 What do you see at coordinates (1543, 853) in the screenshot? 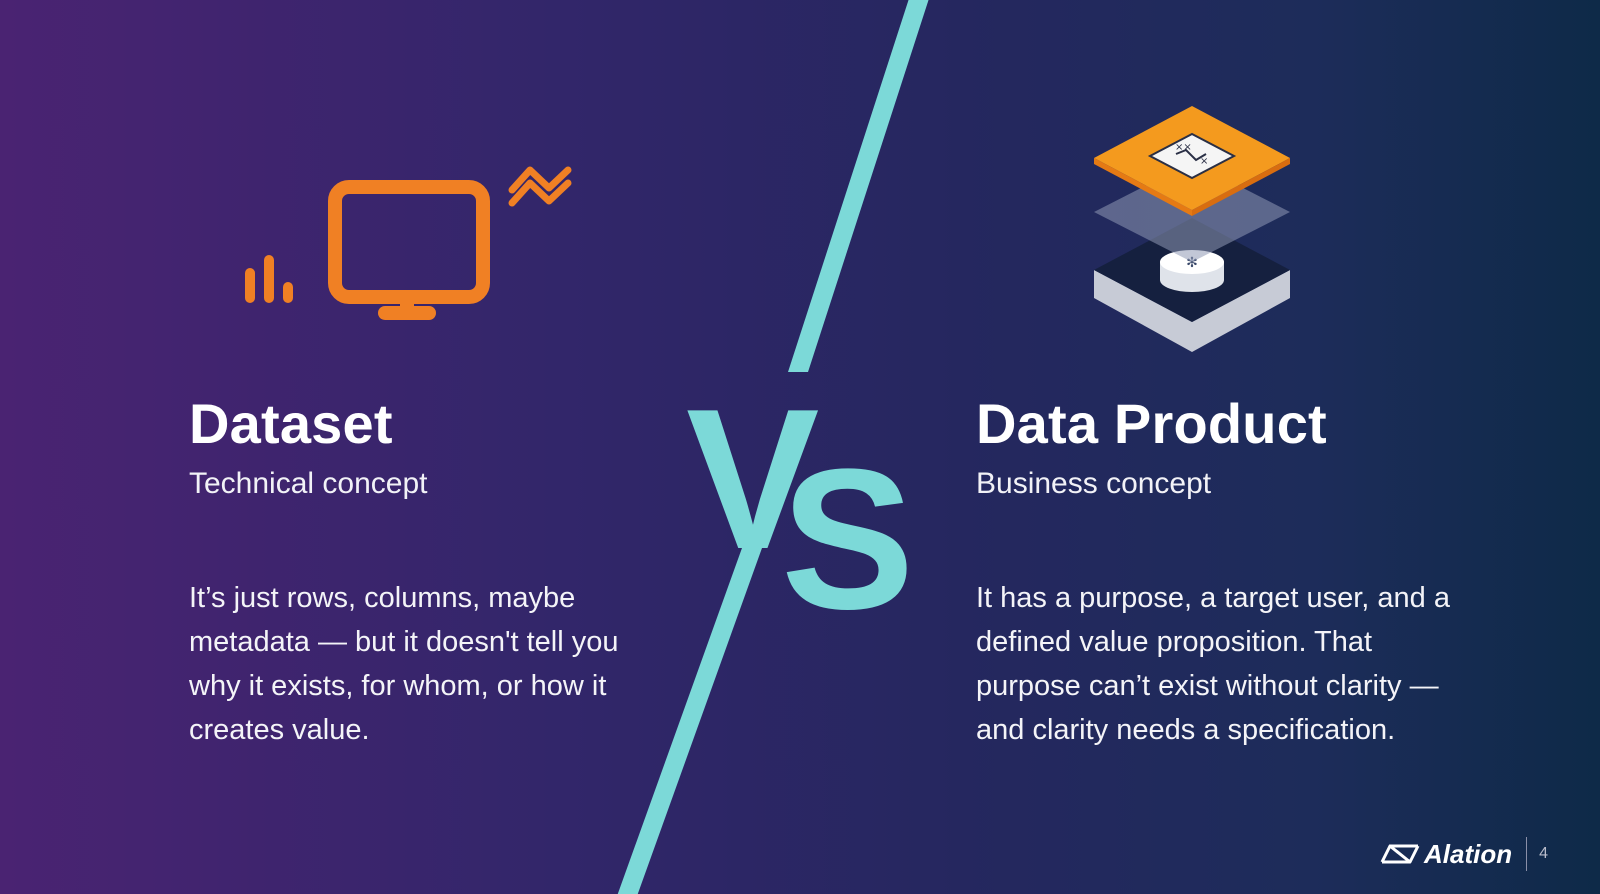
I see `page-number: 4` at bounding box center [1543, 853].